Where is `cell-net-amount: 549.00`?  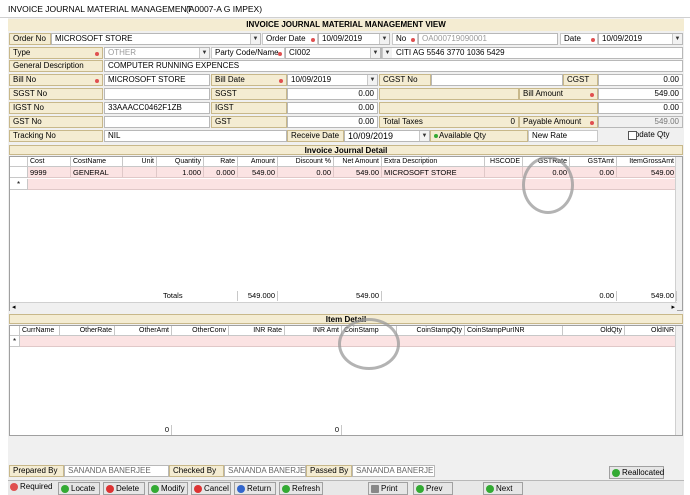
cell-net-amount: 549.00 is located at coordinates (358, 172).